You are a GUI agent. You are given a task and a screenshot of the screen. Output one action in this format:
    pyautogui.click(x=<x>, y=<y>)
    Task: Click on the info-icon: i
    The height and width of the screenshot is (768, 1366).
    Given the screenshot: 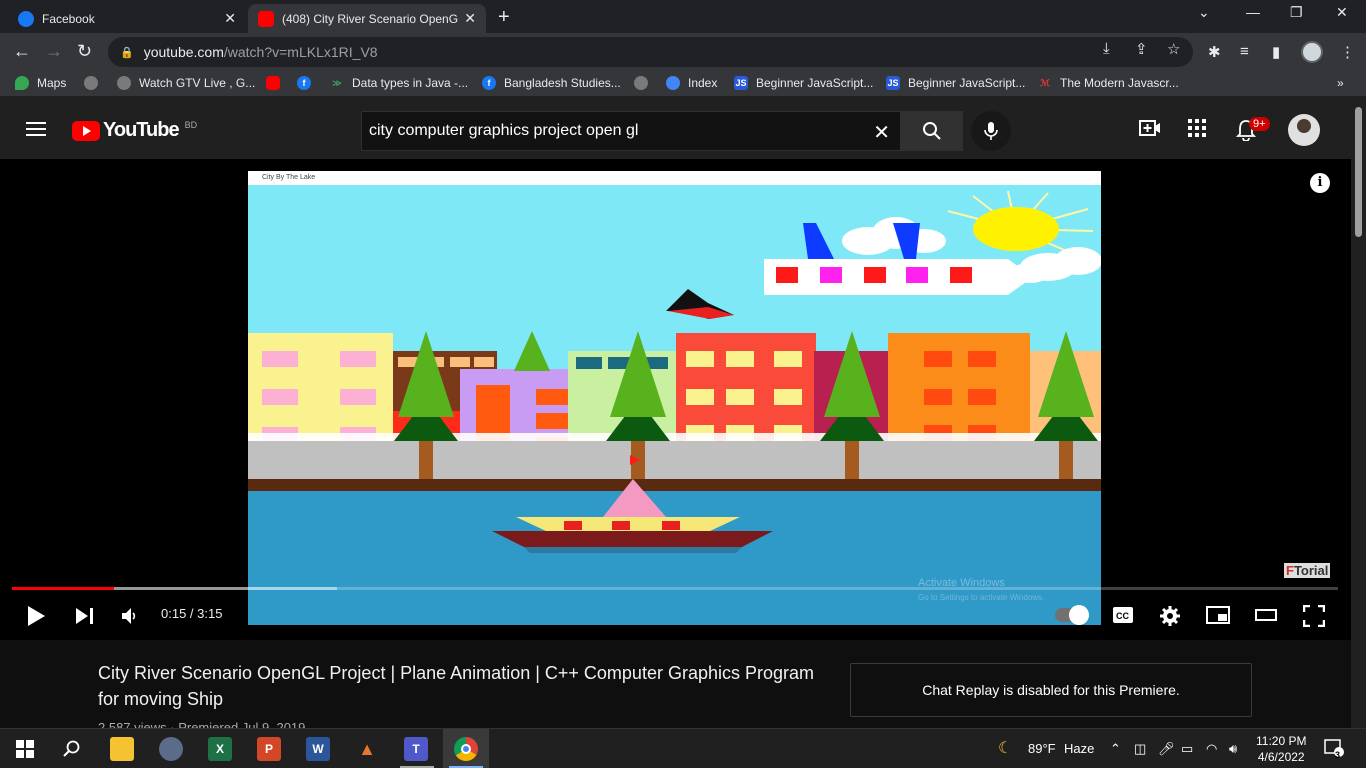 What is the action you would take?
    pyautogui.click(x=1320, y=183)
    